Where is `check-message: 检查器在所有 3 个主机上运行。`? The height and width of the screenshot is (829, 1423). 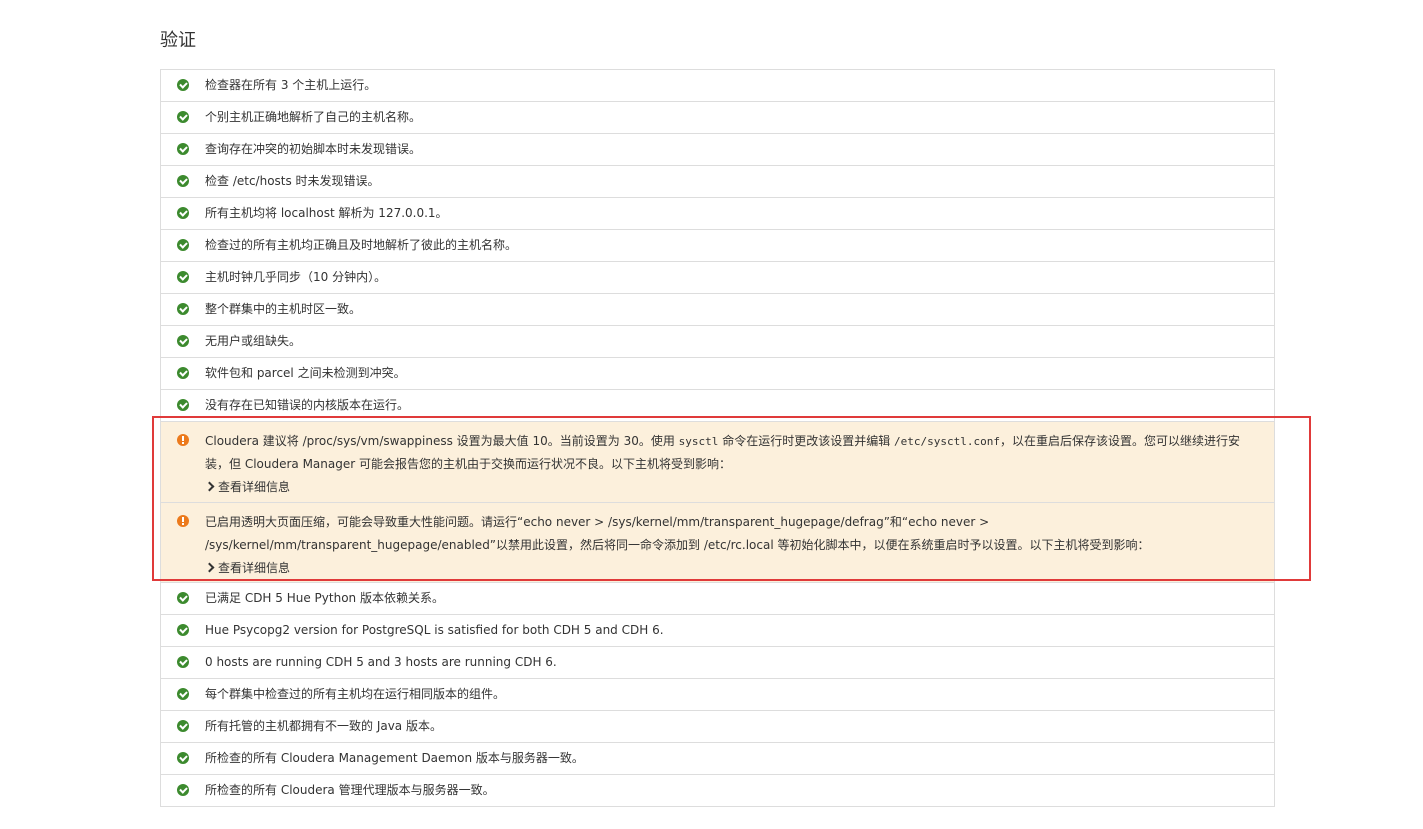 check-message: 检查器在所有 3 个主机上运行。 is located at coordinates (291, 85).